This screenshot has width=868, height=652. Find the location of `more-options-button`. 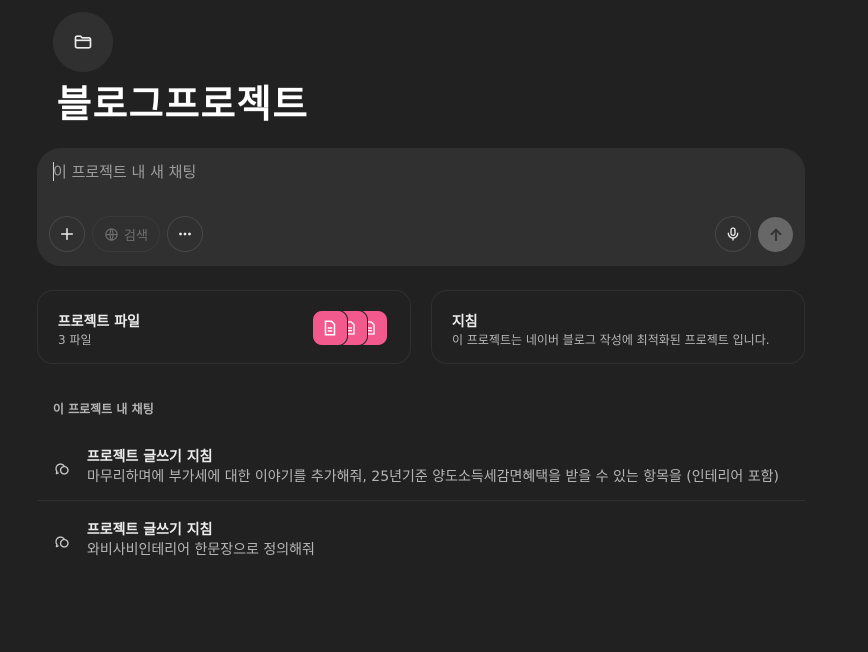

more-options-button is located at coordinates (185, 234).